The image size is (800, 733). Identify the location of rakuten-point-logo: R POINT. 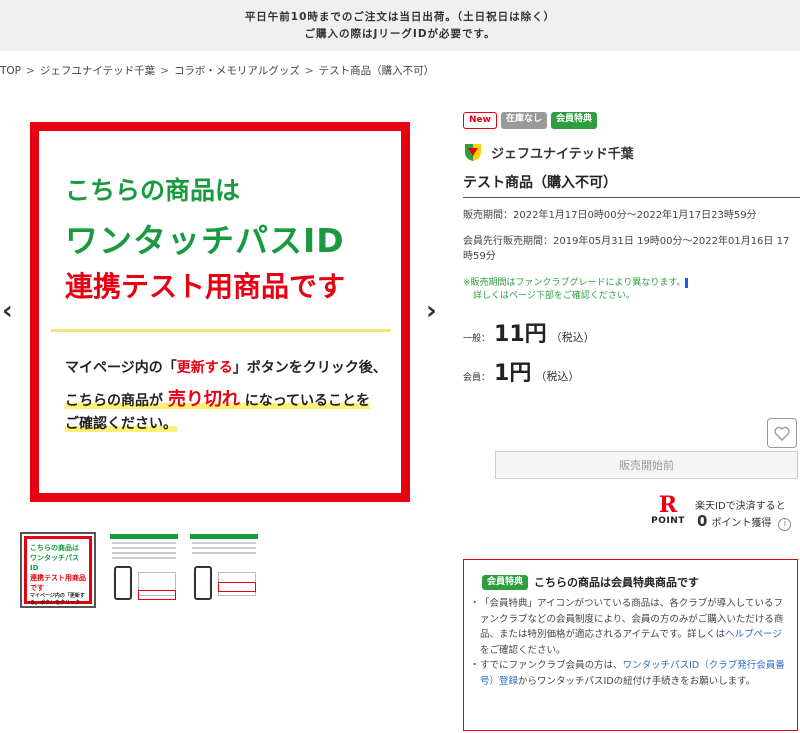
(668, 509).